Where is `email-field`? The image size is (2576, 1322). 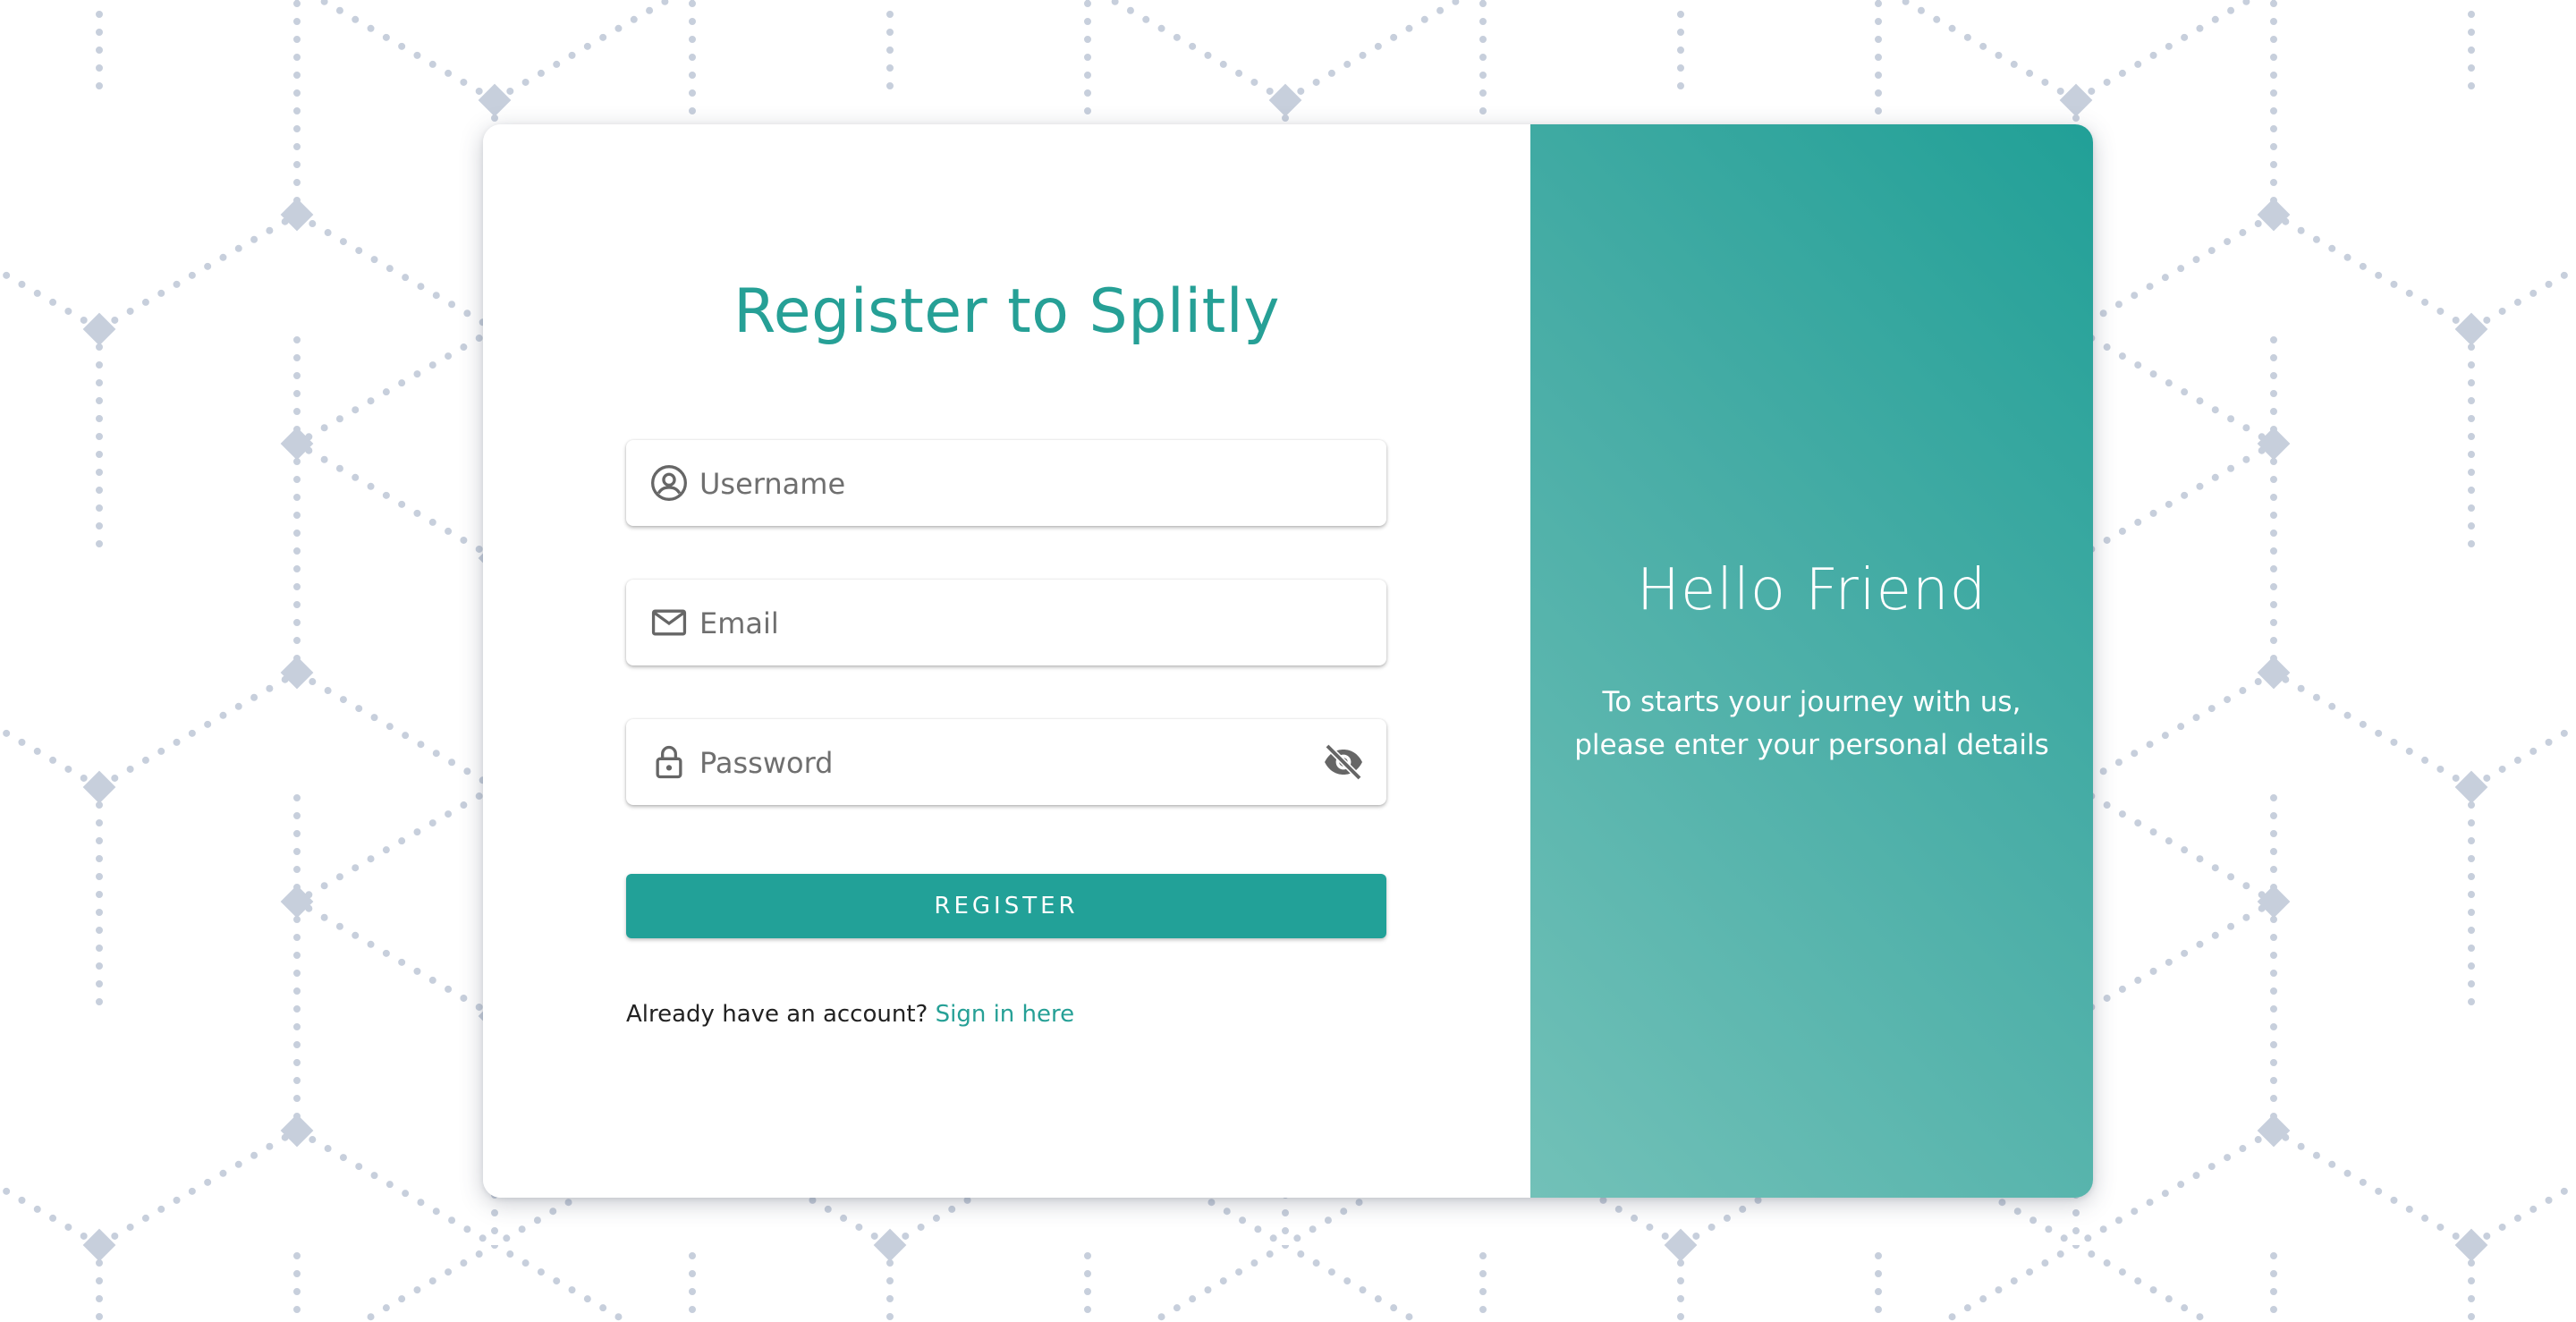 email-field is located at coordinates (1006, 623).